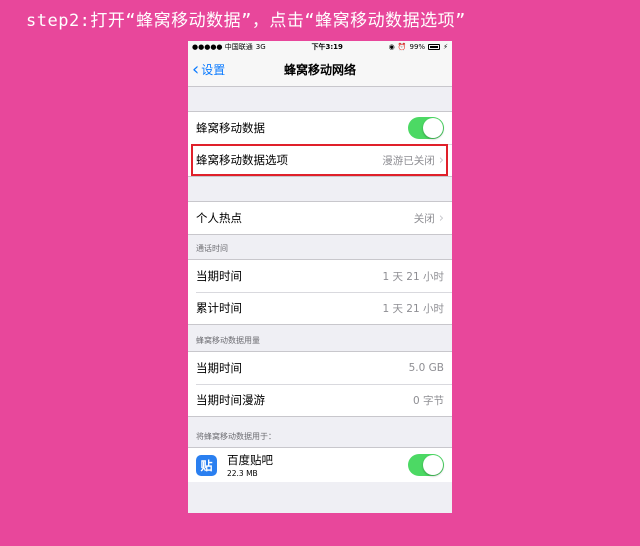  What do you see at coordinates (222, 47) in the screenshot?
I see `carrier-label: ●●●●● 中国联通` at bounding box center [222, 47].